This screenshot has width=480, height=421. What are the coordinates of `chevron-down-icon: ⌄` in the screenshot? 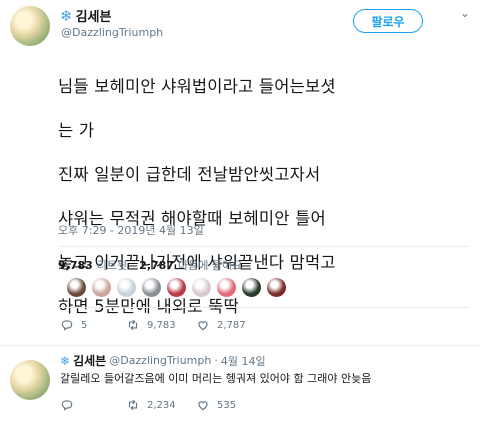 It's located at (465, 13).